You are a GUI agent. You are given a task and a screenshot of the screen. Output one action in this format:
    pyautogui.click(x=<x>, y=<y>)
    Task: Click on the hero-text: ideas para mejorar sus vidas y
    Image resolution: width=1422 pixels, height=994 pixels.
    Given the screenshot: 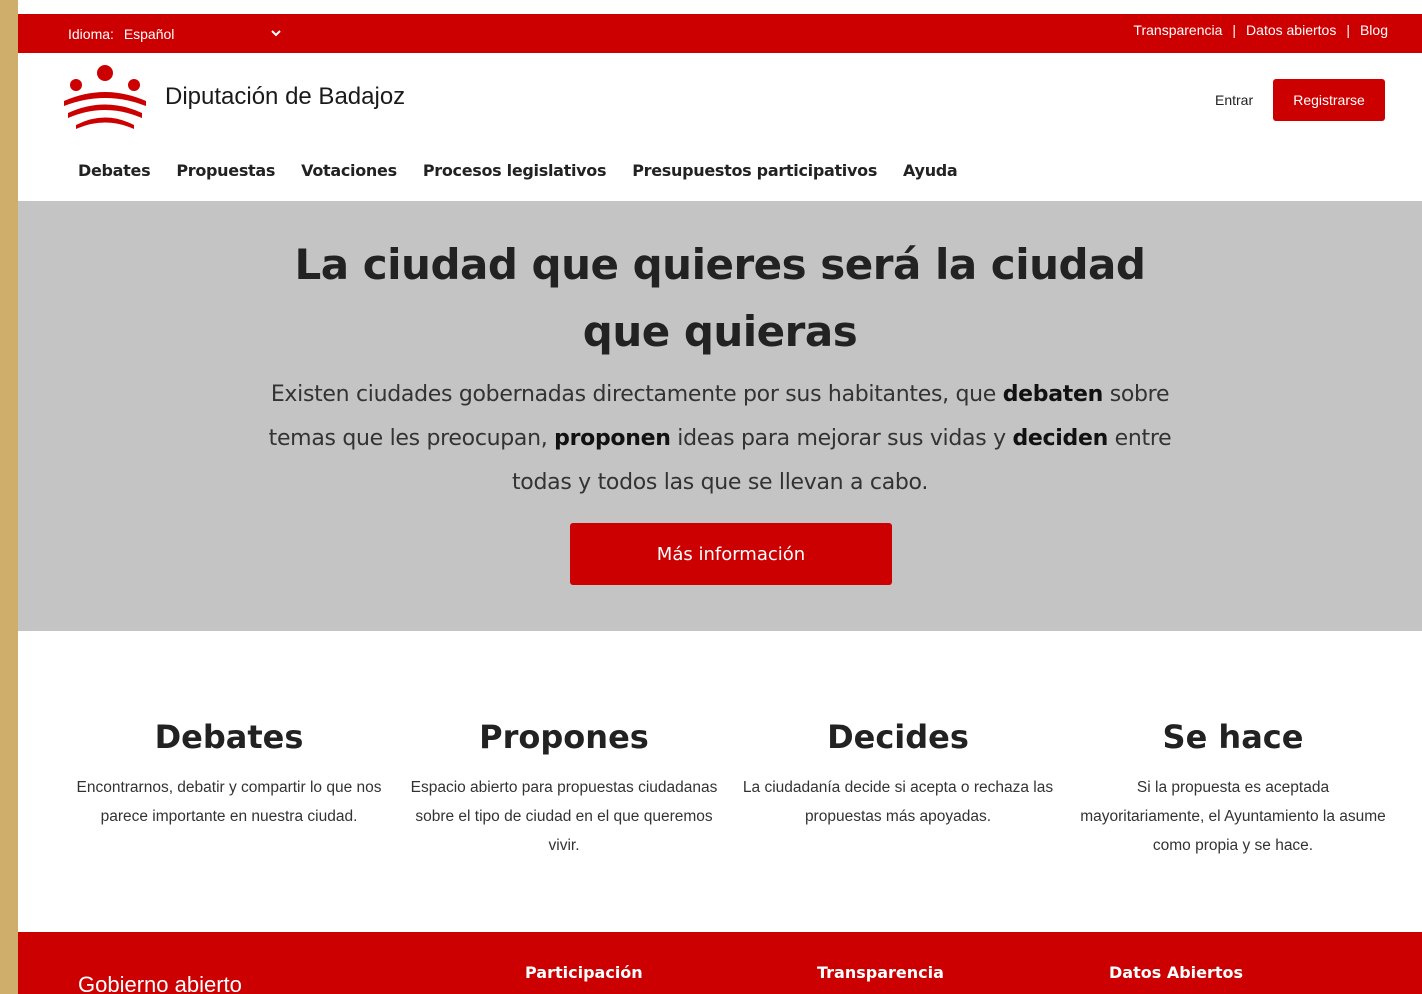 What is the action you would take?
    pyautogui.click(x=841, y=438)
    